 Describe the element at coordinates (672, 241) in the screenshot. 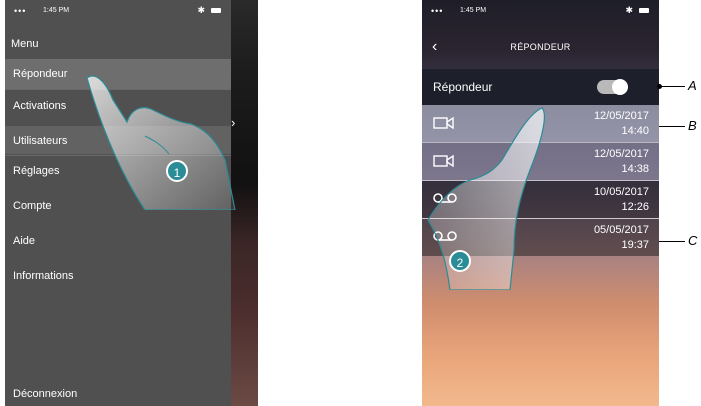

I see `callout-line-c` at that location.